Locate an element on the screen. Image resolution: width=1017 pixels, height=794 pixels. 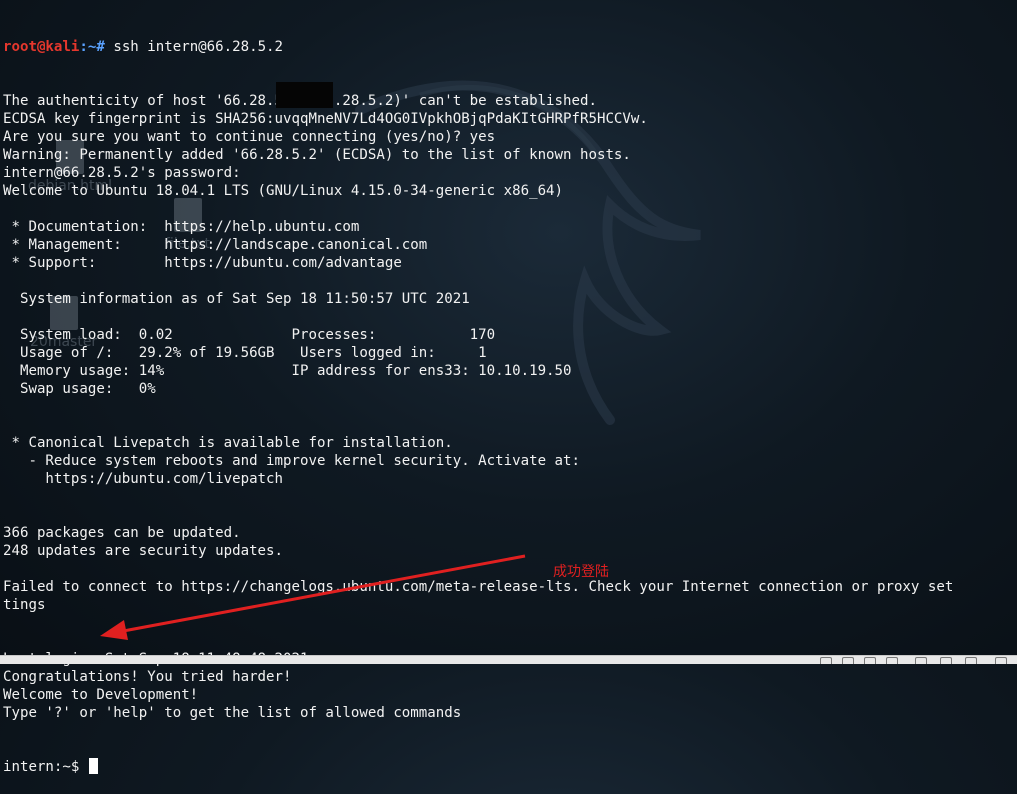
final-prompt: intern:~$ is located at coordinates (45, 767).